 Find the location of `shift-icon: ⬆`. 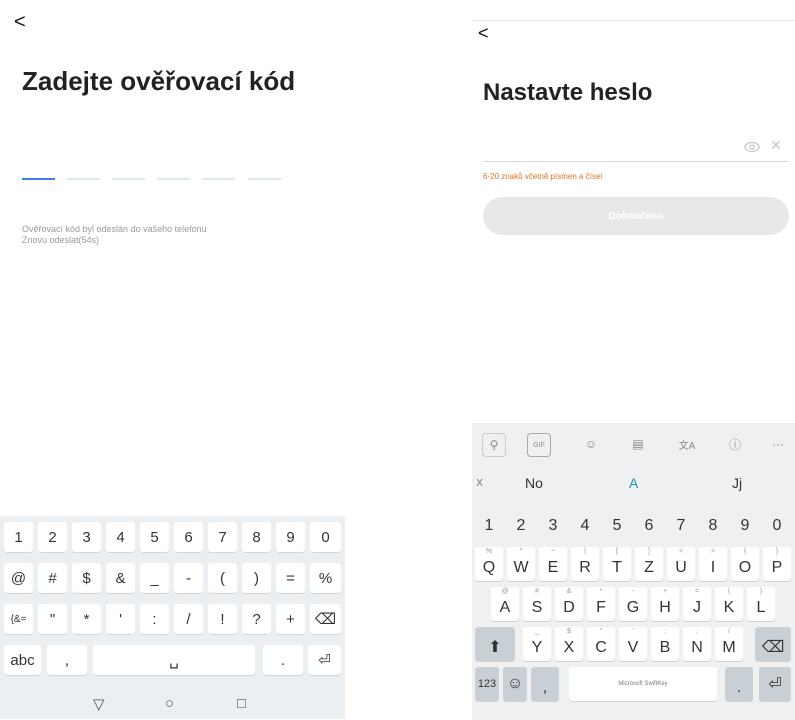

shift-icon: ⬆ is located at coordinates (495, 644).